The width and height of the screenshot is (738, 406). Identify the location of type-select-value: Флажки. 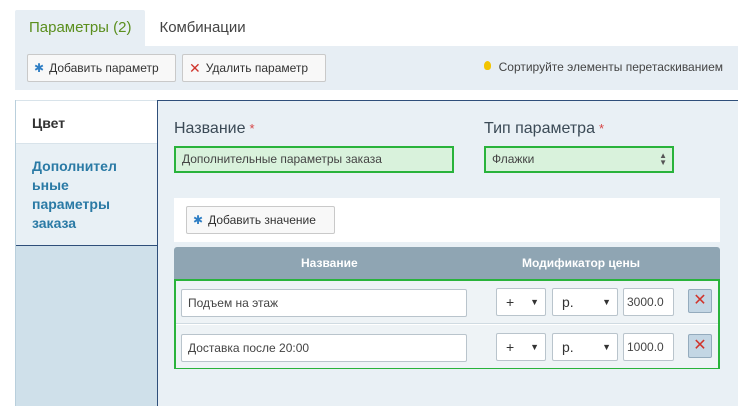
(513, 159).